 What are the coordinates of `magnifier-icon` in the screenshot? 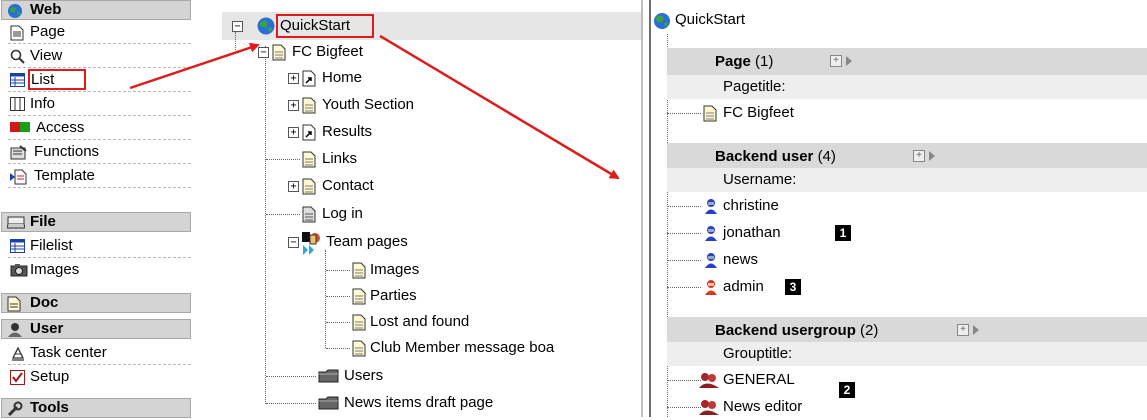 It's located at (17, 56).